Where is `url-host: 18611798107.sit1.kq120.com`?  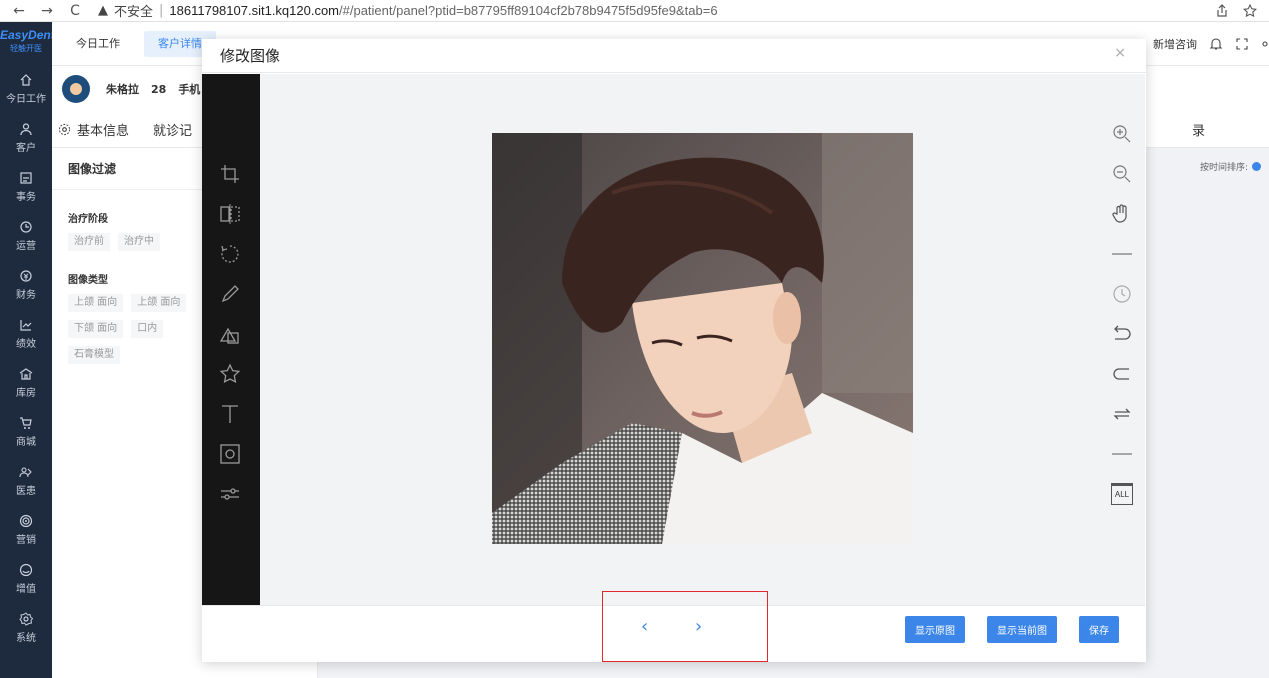 url-host: 18611798107.sit1.kq120.com is located at coordinates (254, 10).